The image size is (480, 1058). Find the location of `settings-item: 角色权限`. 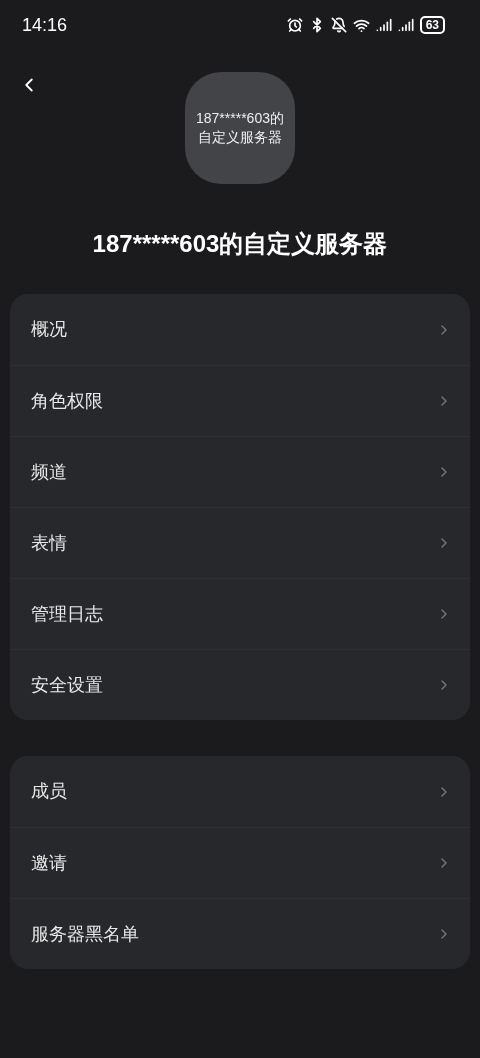

settings-item: 角色权限 is located at coordinates (240, 400).